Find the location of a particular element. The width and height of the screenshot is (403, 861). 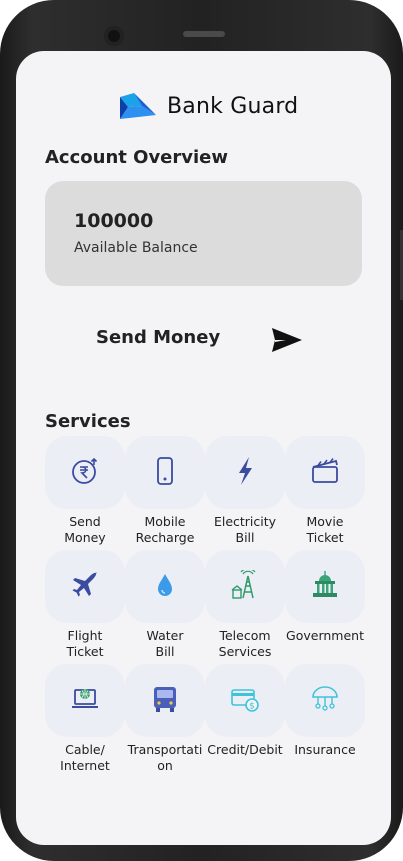

service-electricity-bill: Electricity Bill is located at coordinates (245, 491).